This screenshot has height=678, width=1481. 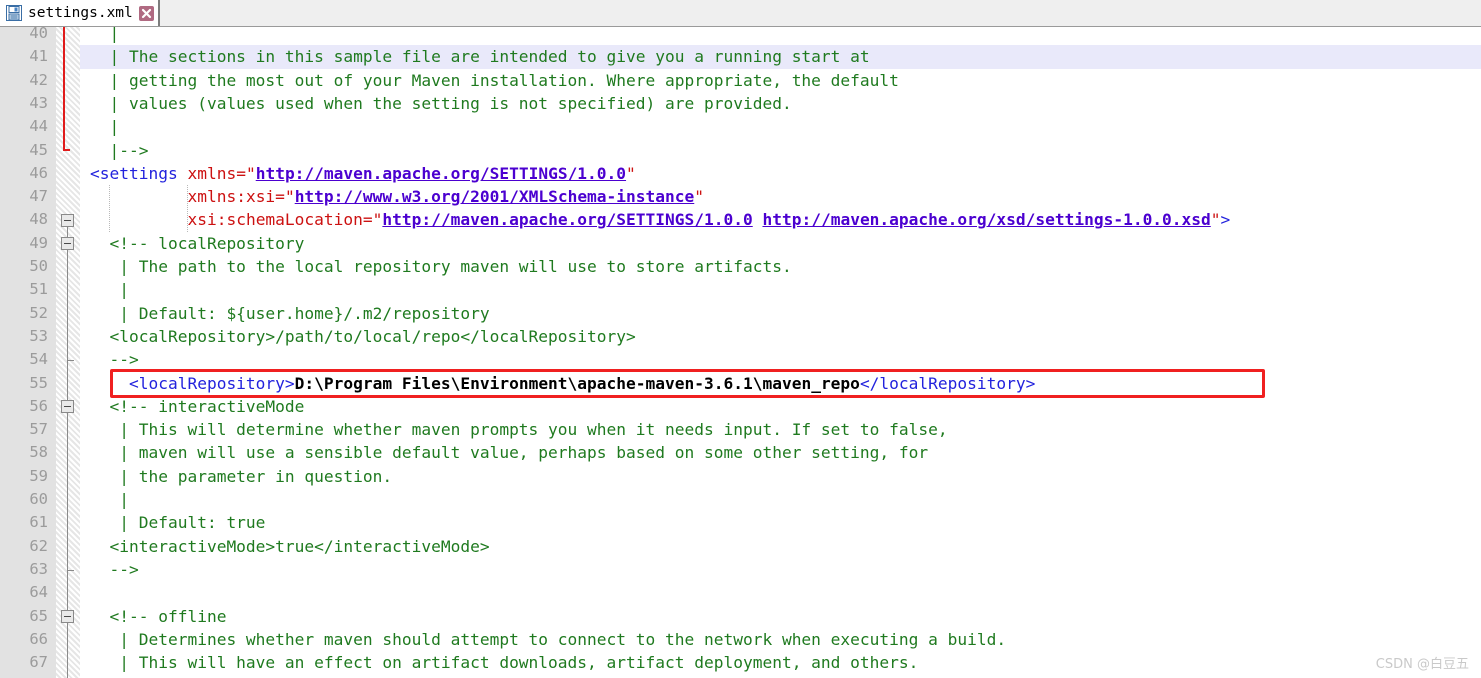 I want to click on code-token: <interactiveMode>true</interactiveMode>, so click(x=290, y=546).